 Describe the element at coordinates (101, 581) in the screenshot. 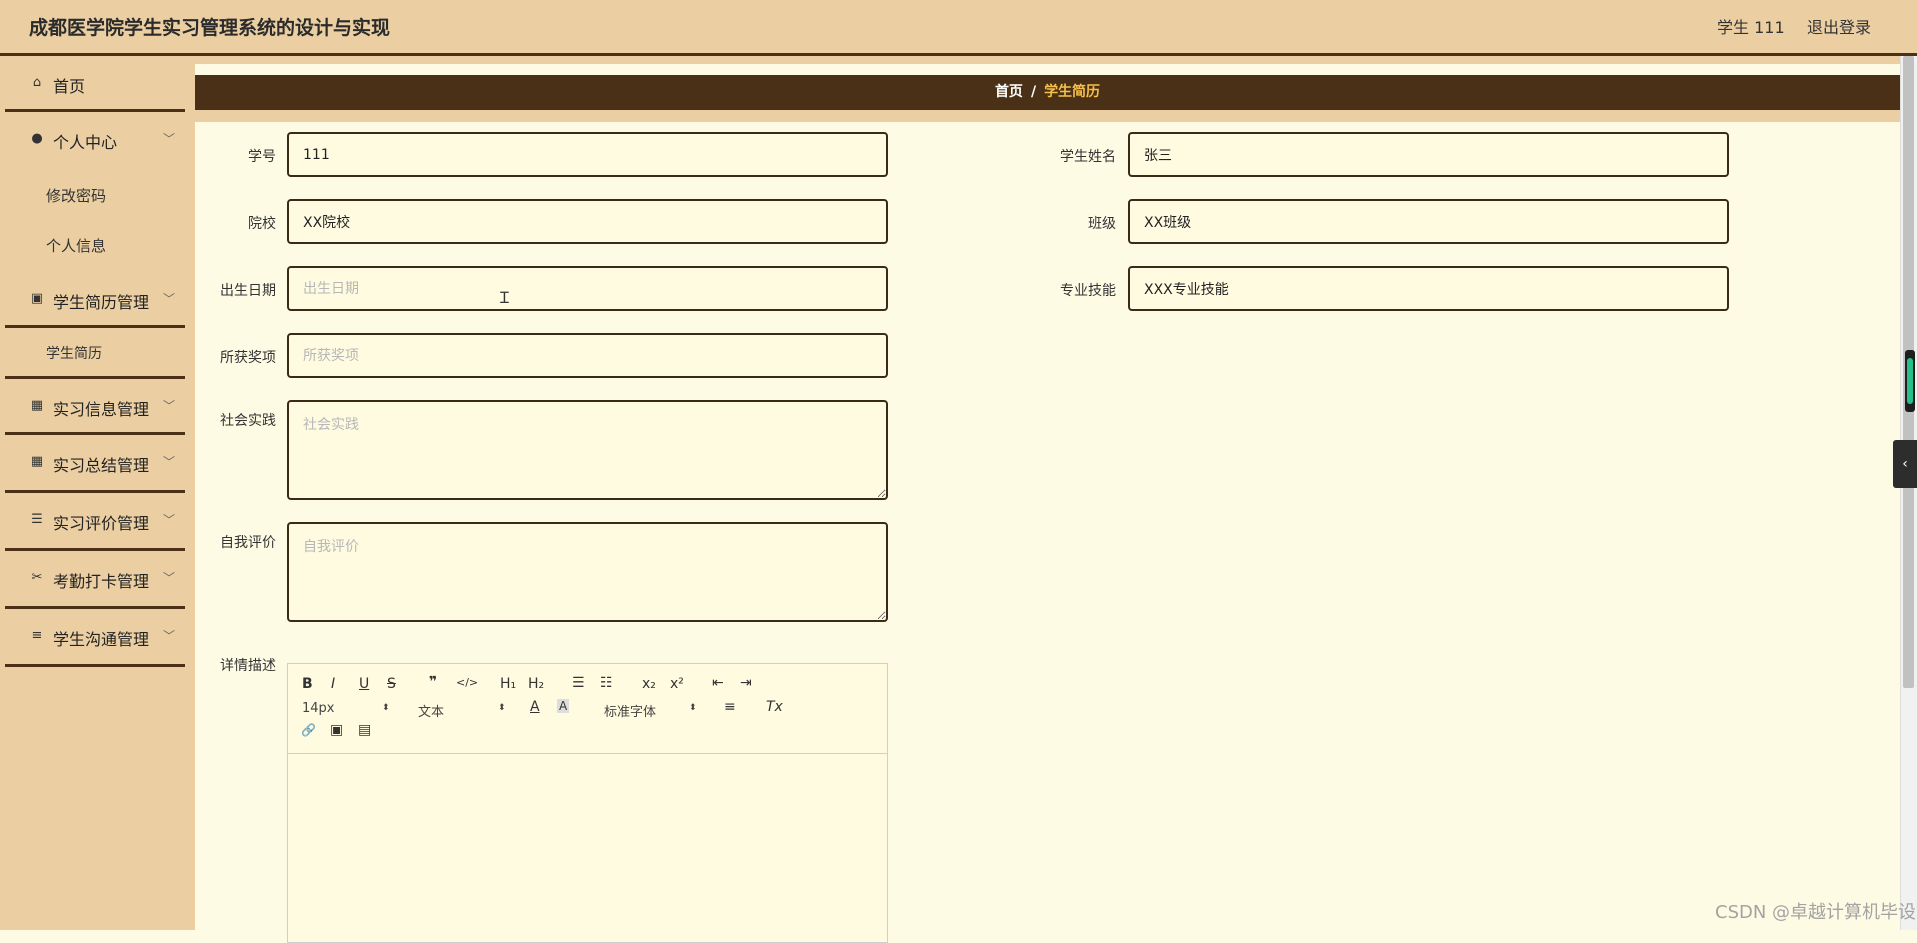

I see `sidebar-item-label: 考勤打卡管理` at that location.